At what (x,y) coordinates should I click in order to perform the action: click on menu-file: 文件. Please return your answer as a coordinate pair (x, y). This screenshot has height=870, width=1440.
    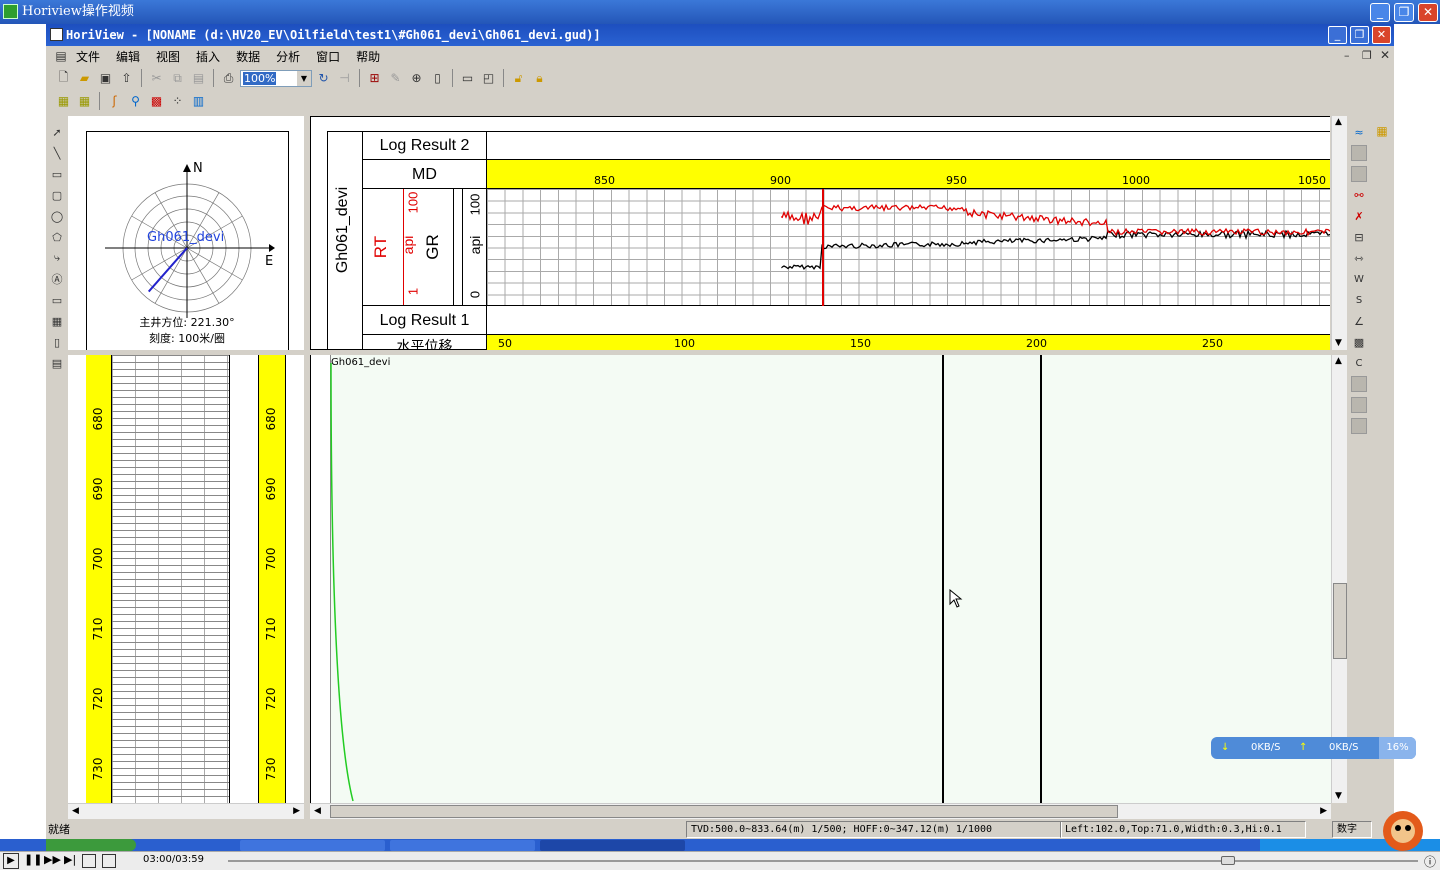
    Looking at the image, I should click on (88, 56).